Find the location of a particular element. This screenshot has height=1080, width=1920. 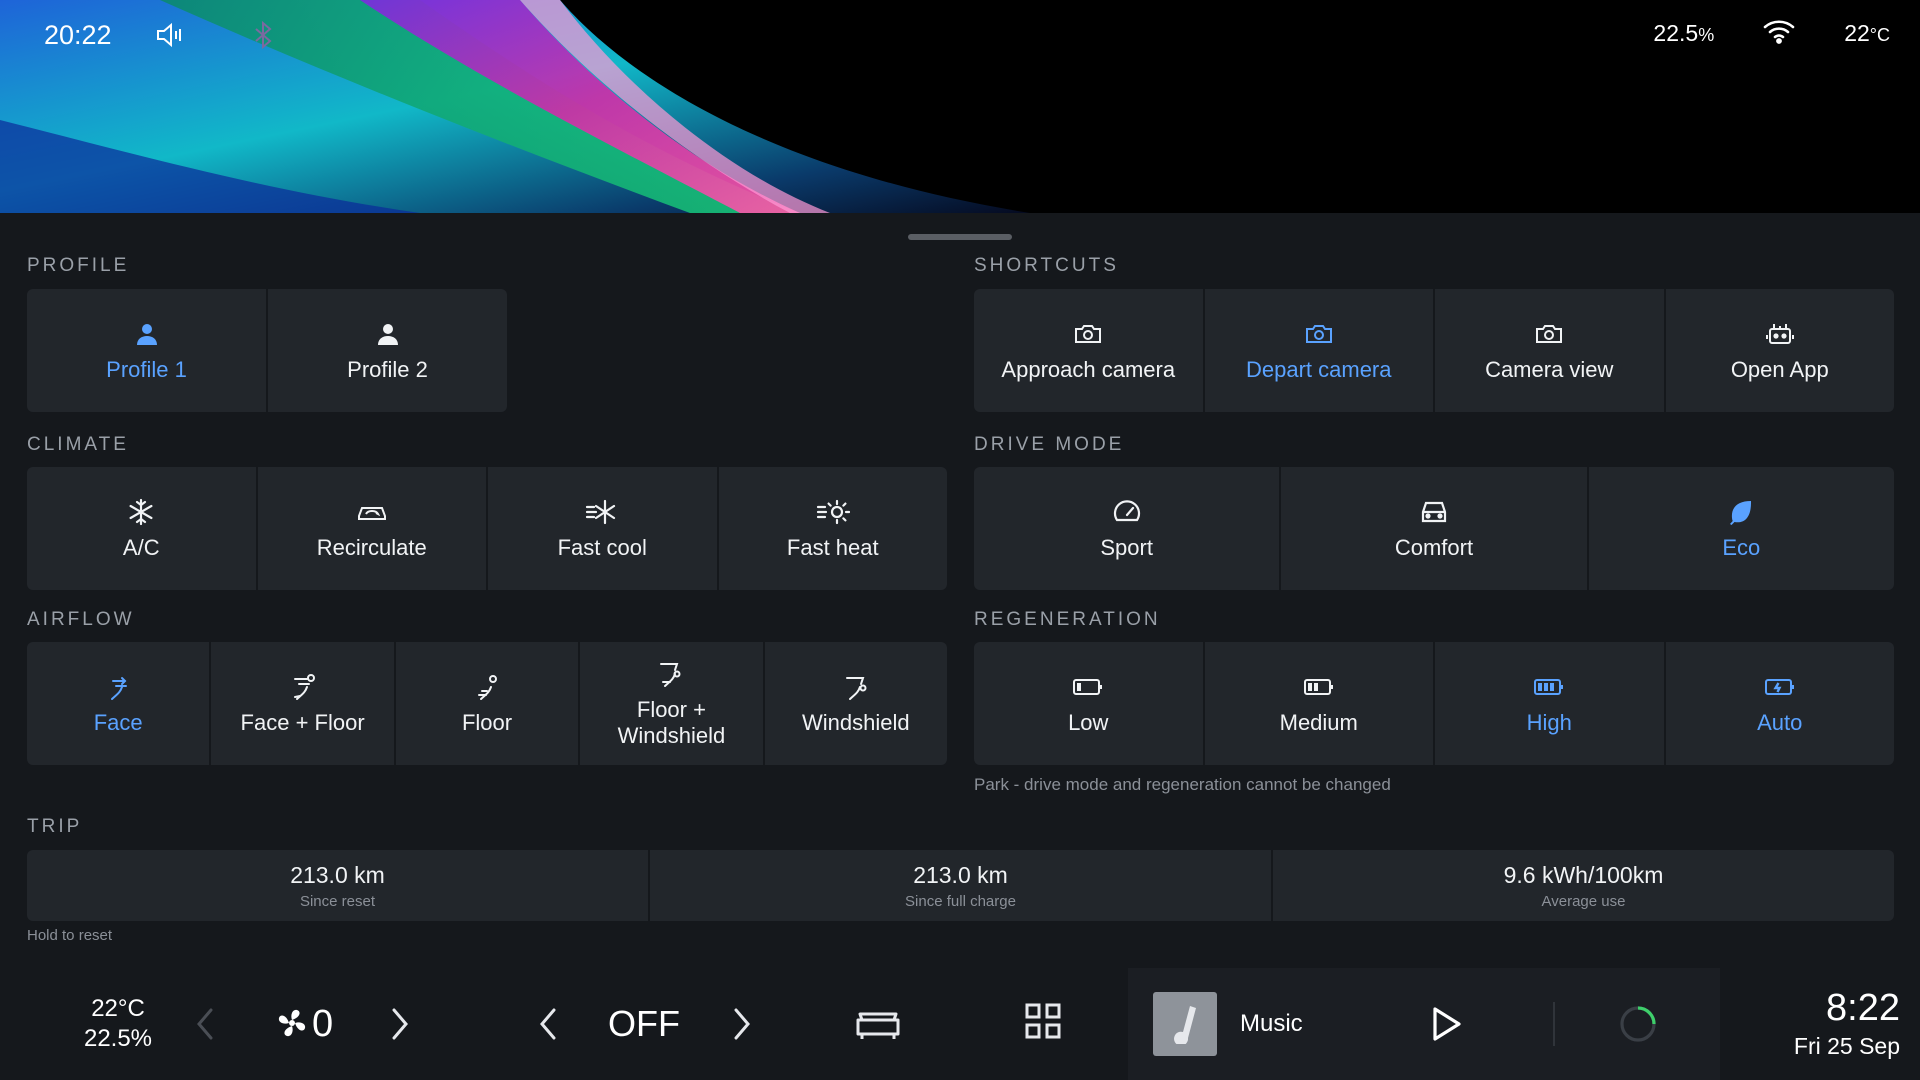

play-icon is located at coordinates (1446, 1024).